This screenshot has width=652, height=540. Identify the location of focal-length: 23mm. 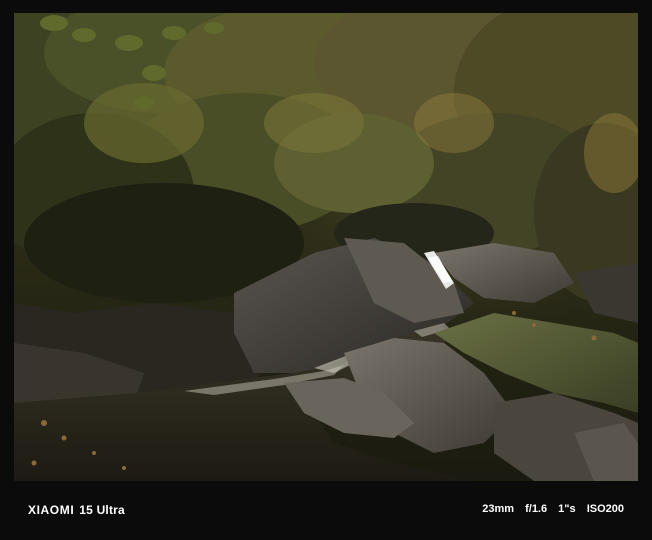
(498, 509).